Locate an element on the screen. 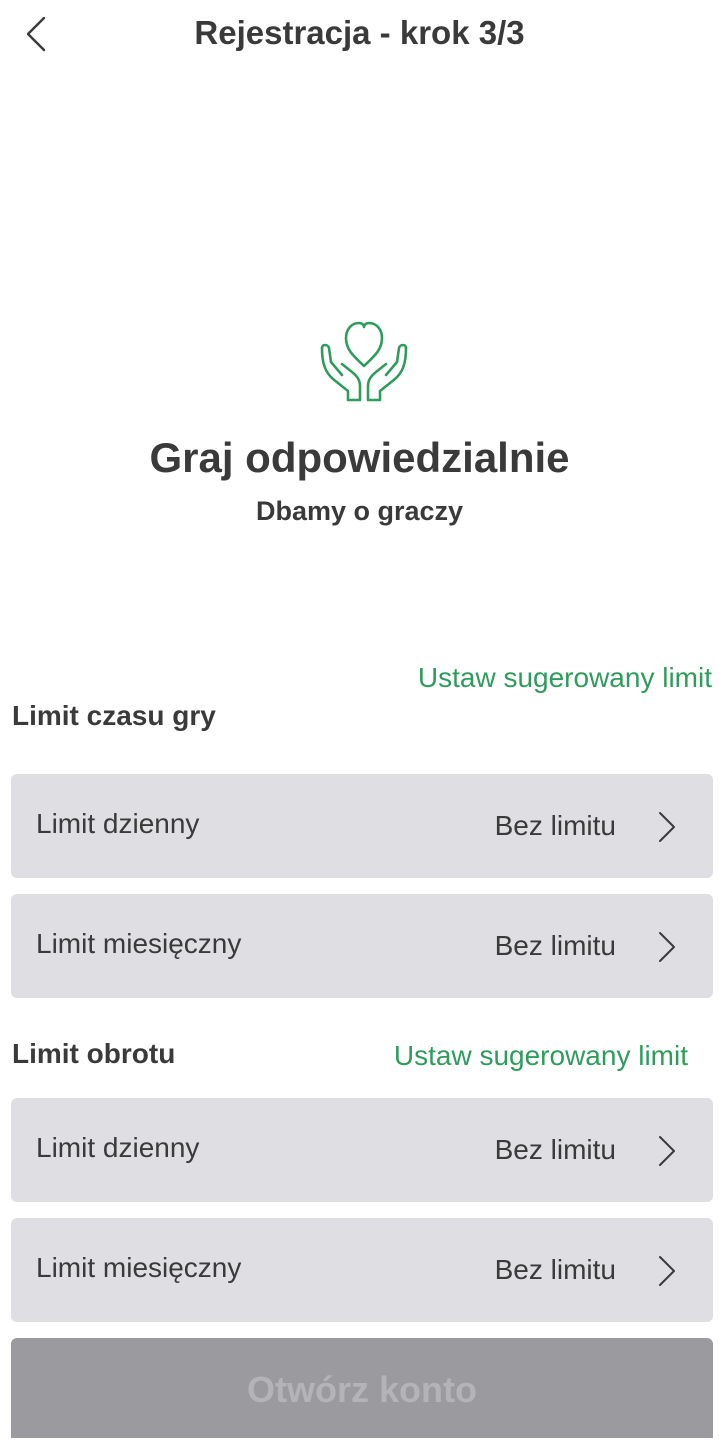  hero-subtitle: Dbamy o graczy is located at coordinates (359, 511).